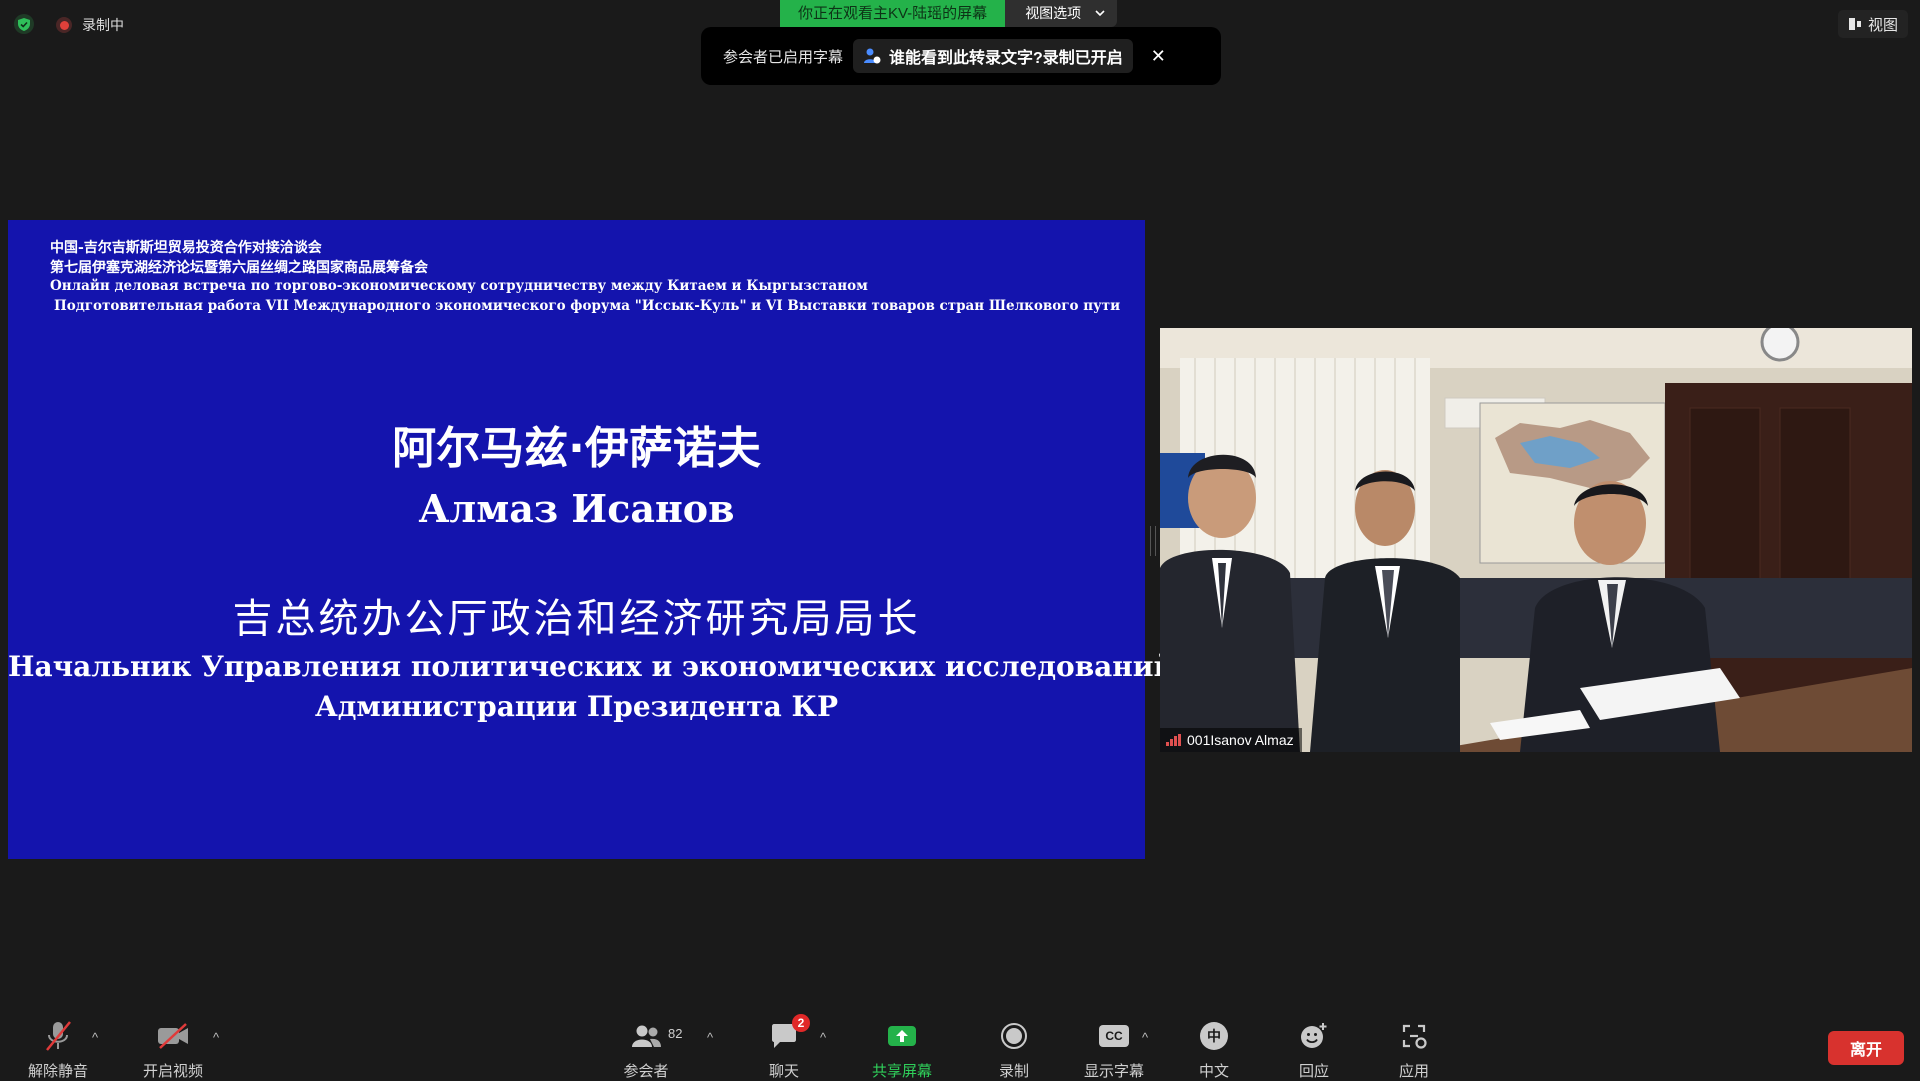 Image resolution: width=1920 pixels, height=1081 pixels. What do you see at coordinates (646, 1049) in the screenshot?
I see `participants-button: 82 参会者` at bounding box center [646, 1049].